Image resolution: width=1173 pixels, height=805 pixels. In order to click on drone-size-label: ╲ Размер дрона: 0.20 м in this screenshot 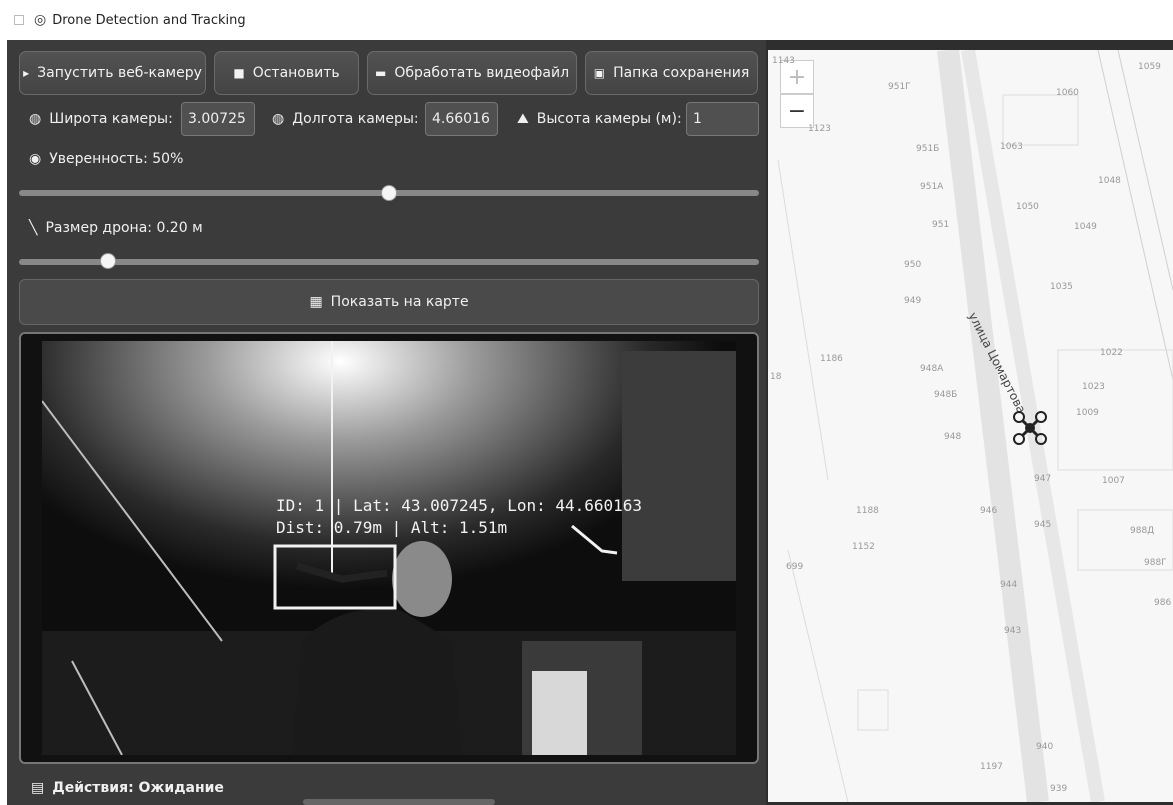, I will do `click(116, 228)`.